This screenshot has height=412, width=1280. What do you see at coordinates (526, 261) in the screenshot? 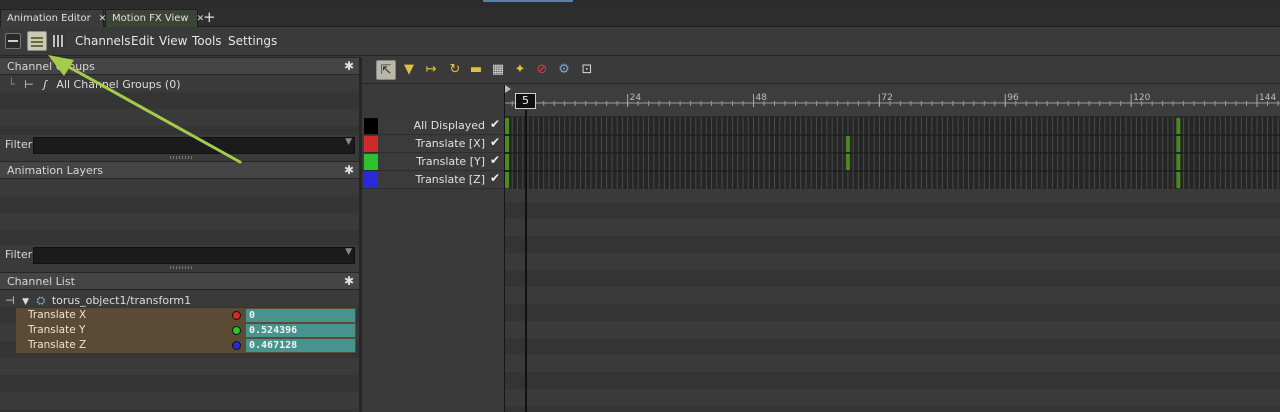
I see `current-frame-line` at bounding box center [526, 261].